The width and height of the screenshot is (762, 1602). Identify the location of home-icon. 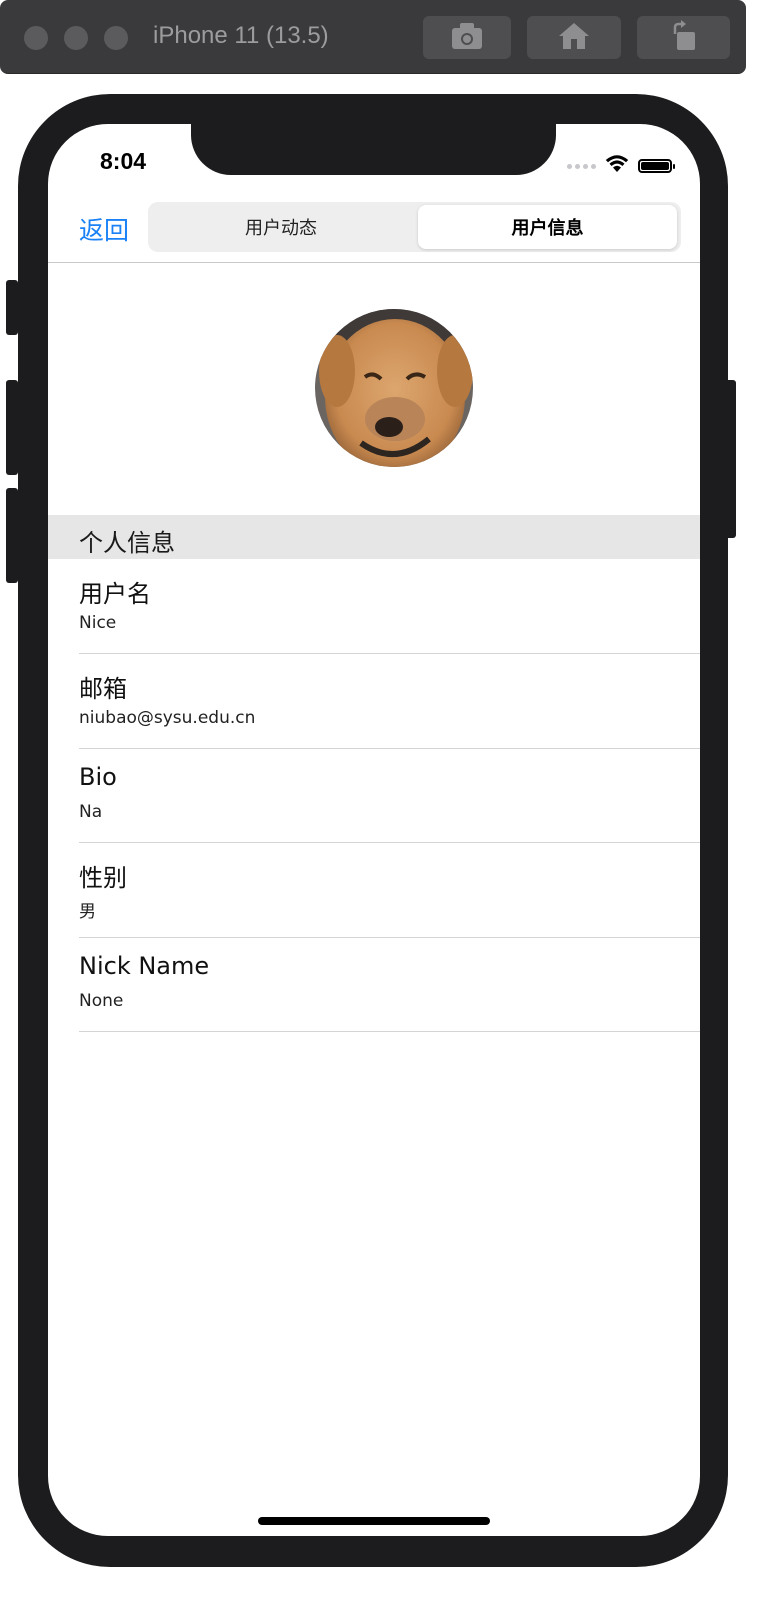
(574, 38).